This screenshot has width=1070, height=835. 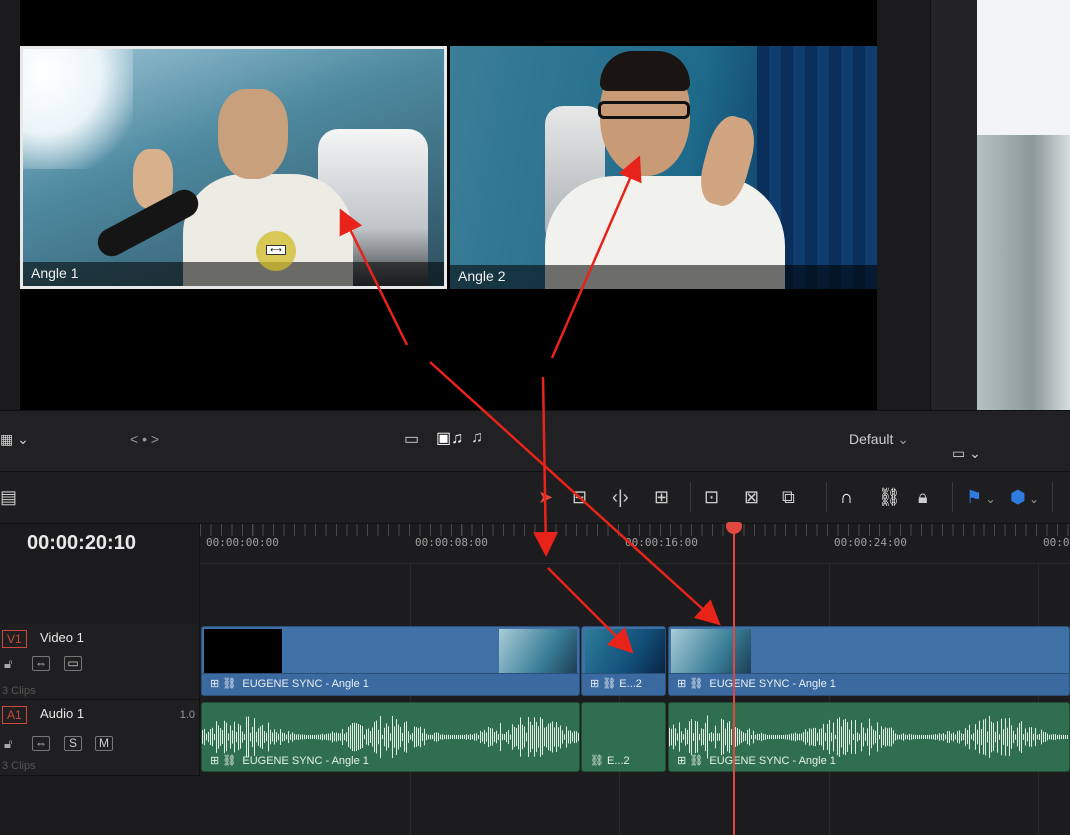 What do you see at coordinates (953, 205) in the screenshot?
I see `viewer-divider` at bounding box center [953, 205].